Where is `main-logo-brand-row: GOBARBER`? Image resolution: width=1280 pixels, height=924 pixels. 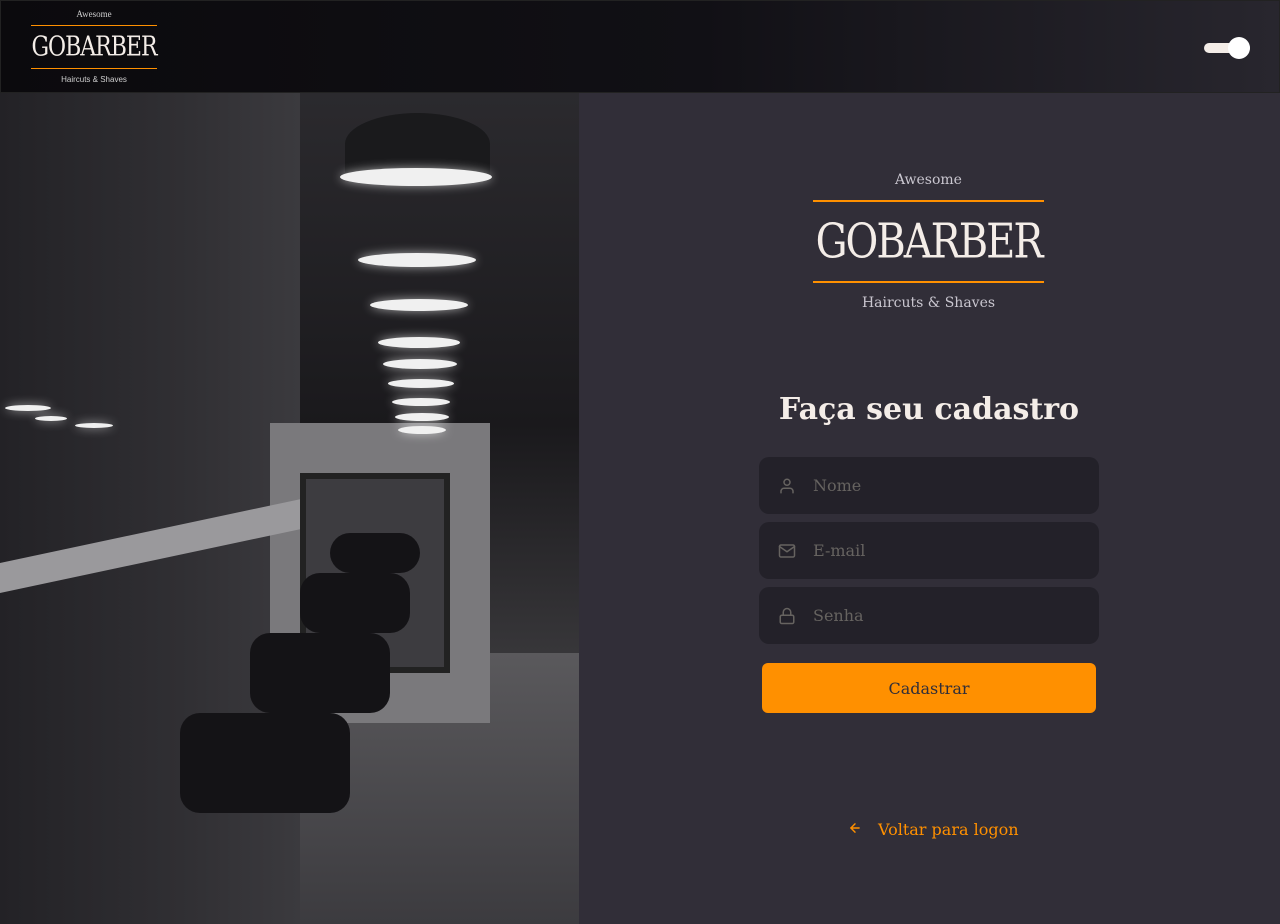 main-logo-brand-row: GOBARBER is located at coordinates (928, 241).